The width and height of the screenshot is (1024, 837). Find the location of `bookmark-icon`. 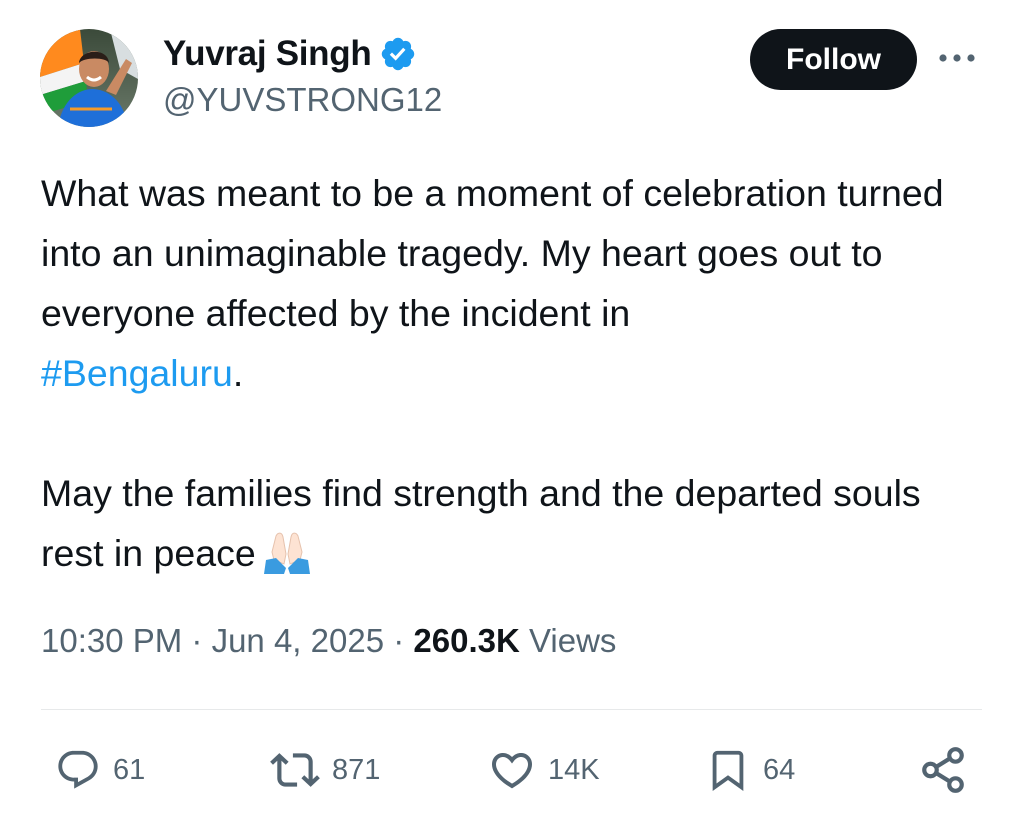

bookmark-icon is located at coordinates (728, 770).